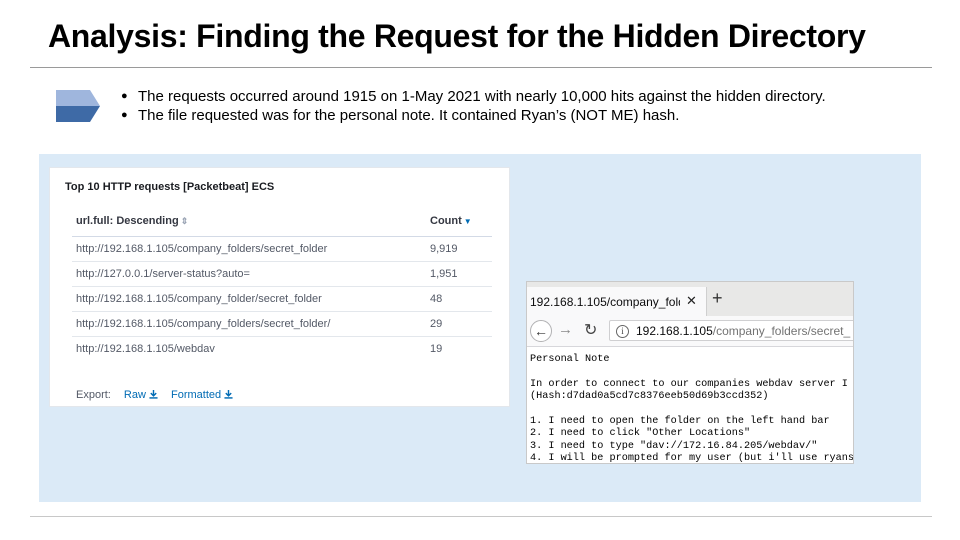 The image size is (960, 540). I want to click on new-tab-icon: +, so click(717, 298).